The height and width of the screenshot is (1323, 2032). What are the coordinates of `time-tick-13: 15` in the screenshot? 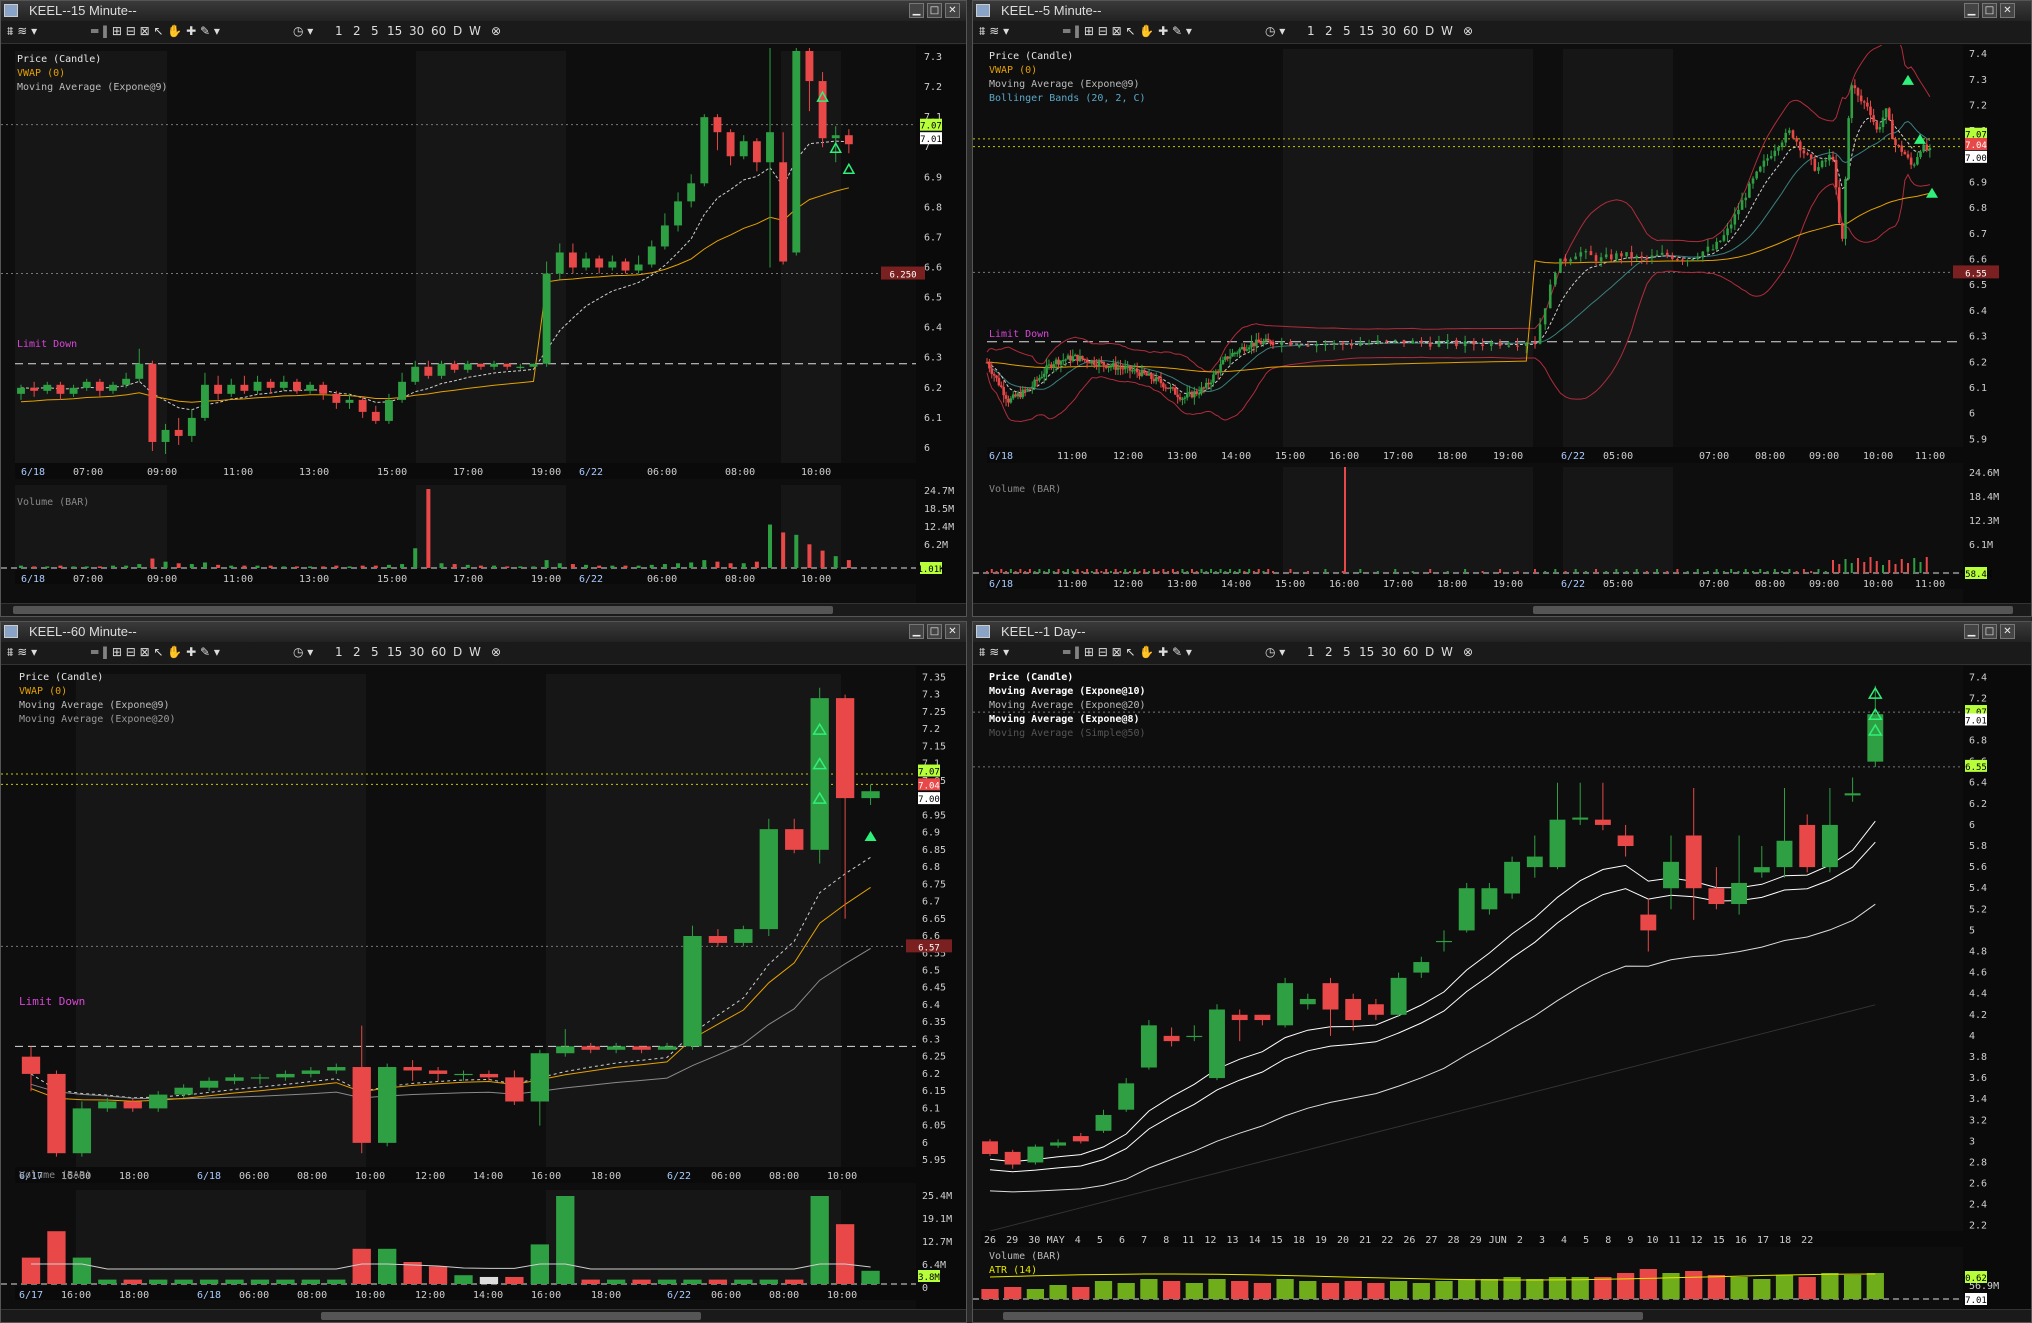 It's located at (1277, 1240).